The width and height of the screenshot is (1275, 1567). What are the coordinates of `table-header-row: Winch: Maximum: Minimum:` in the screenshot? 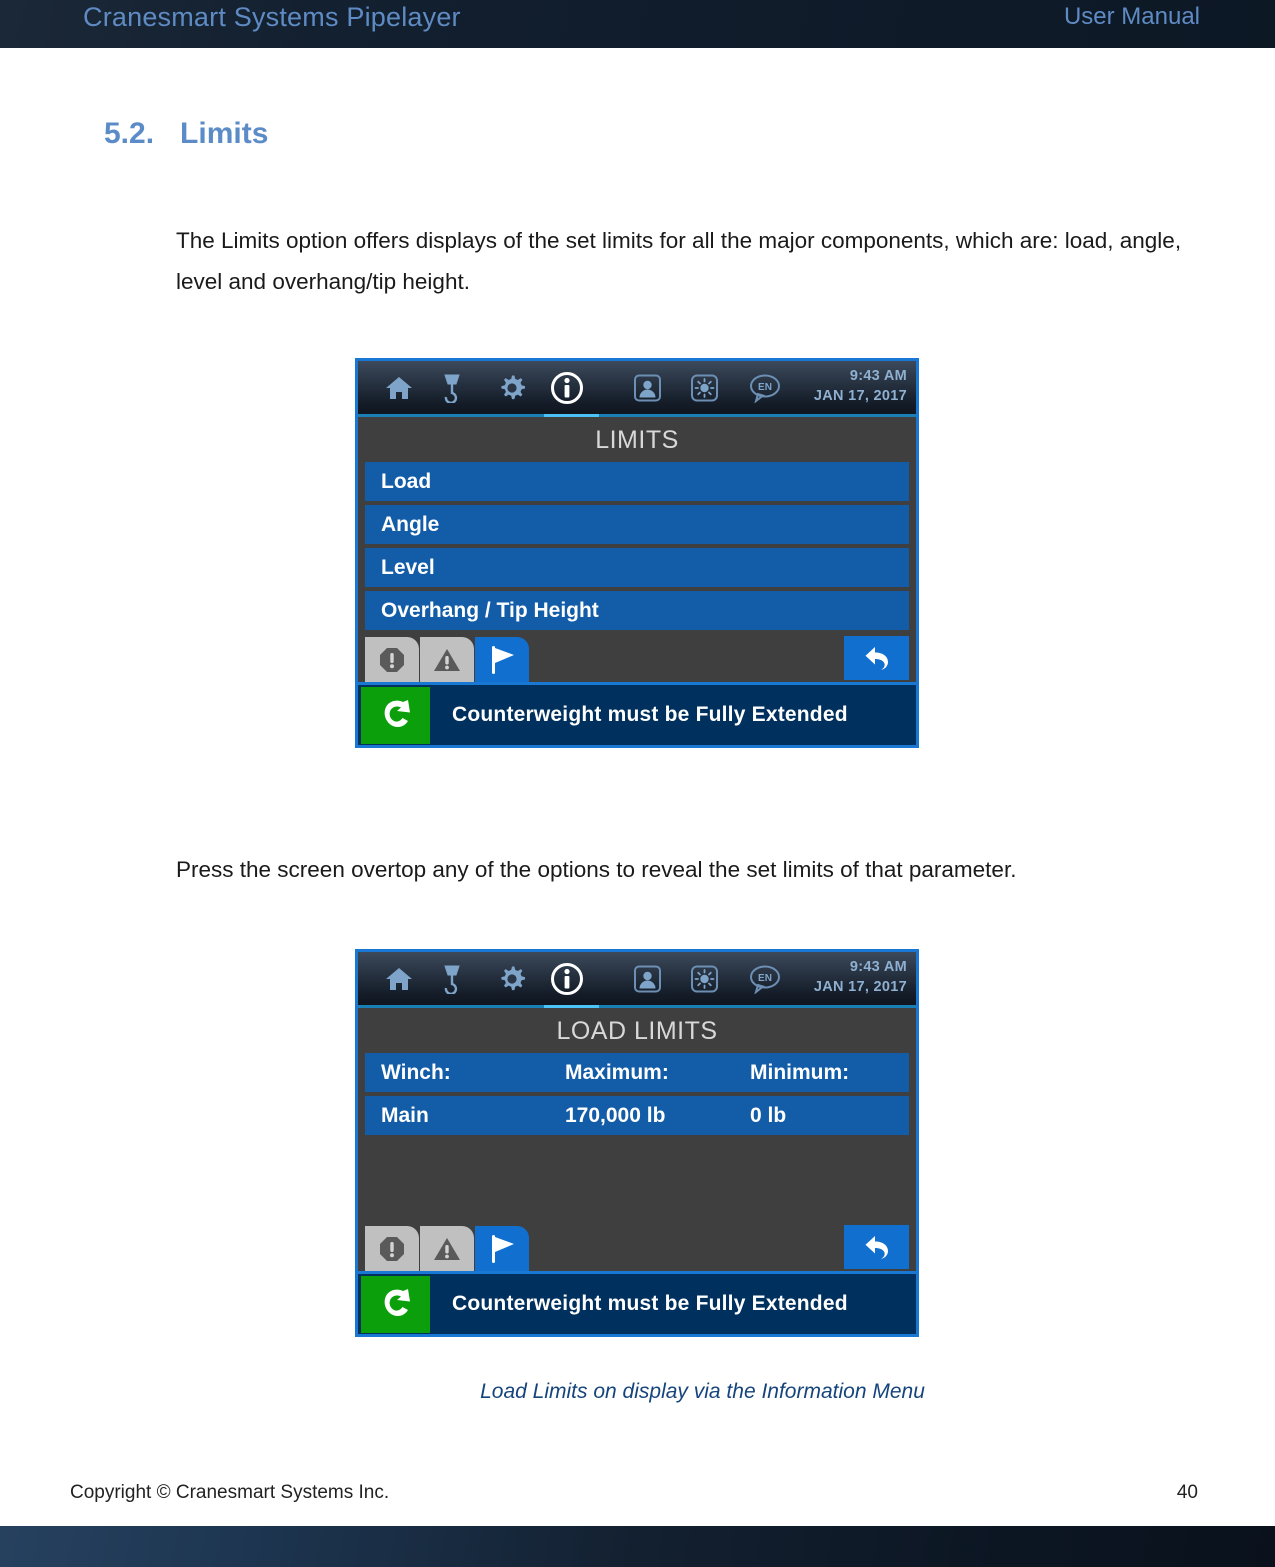 It's located at (637, 1072).